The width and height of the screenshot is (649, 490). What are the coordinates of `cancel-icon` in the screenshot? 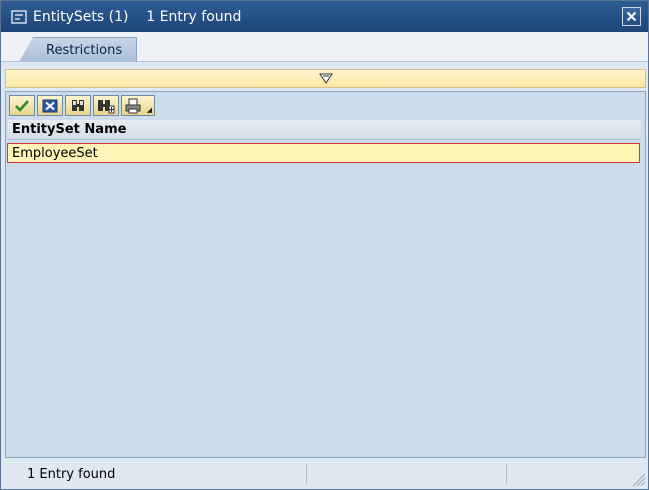 It's located at (50, 105).